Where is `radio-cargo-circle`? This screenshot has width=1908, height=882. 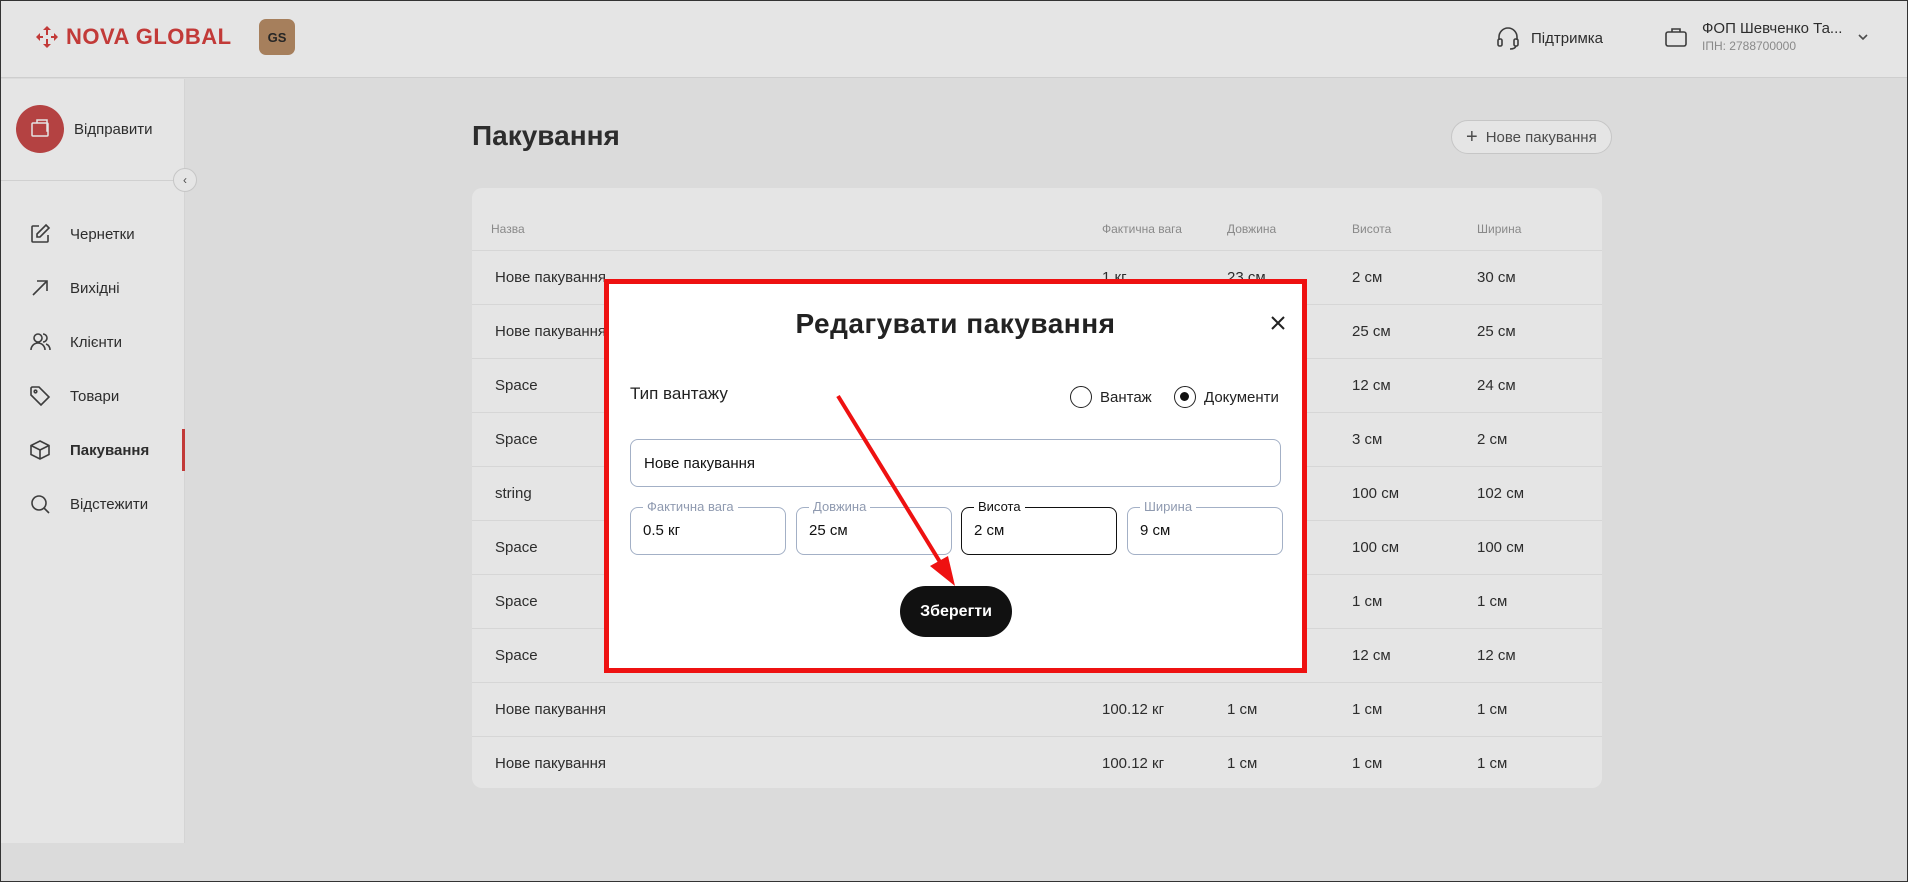 radio-cargo-circle is located at coordinates (1081, 397).